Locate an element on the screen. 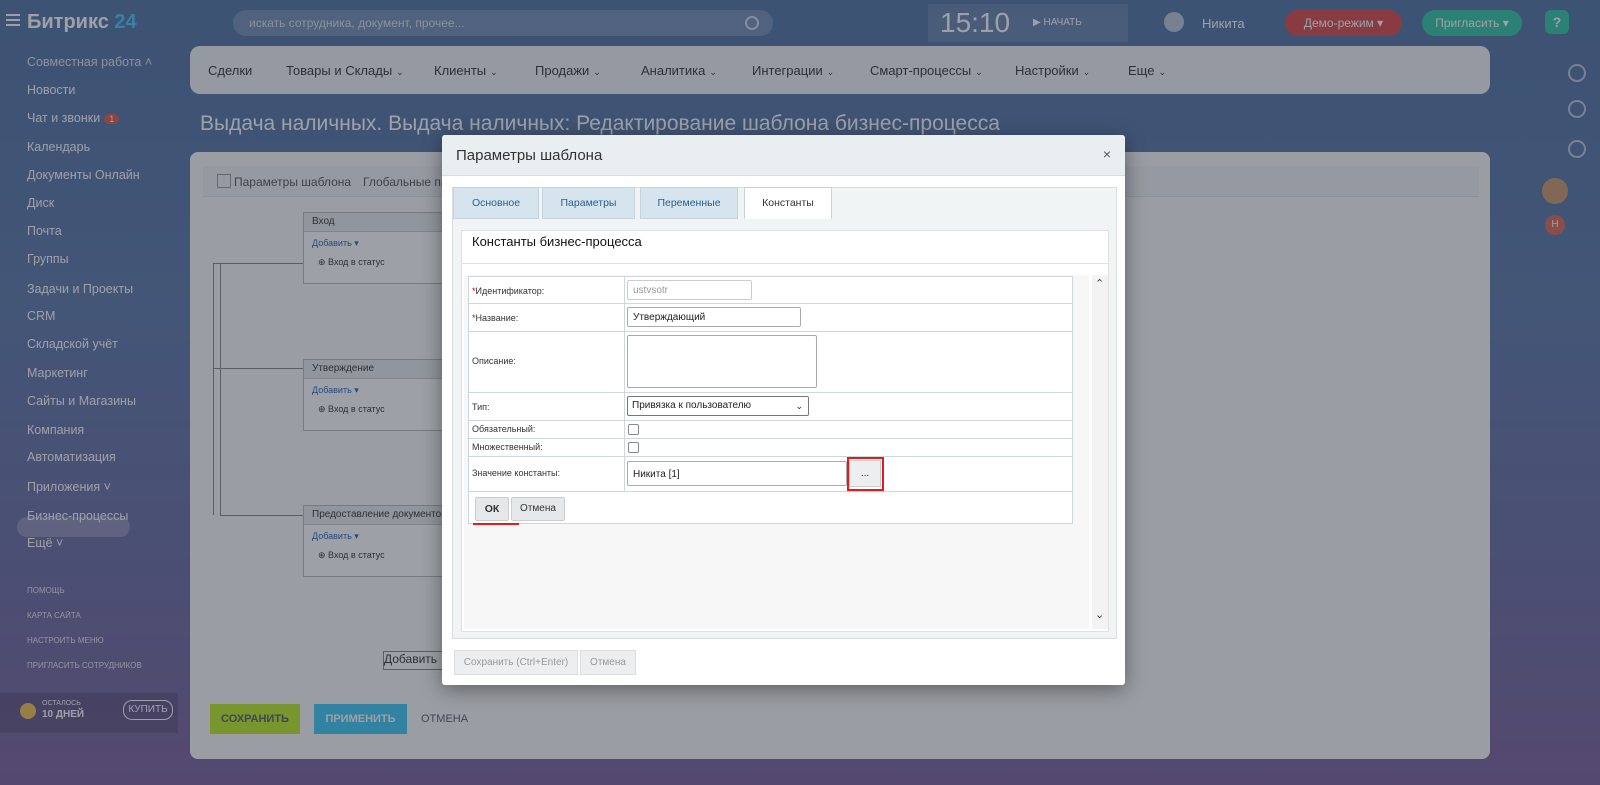  description-label: Описание: is located at coordinates (494, 361).